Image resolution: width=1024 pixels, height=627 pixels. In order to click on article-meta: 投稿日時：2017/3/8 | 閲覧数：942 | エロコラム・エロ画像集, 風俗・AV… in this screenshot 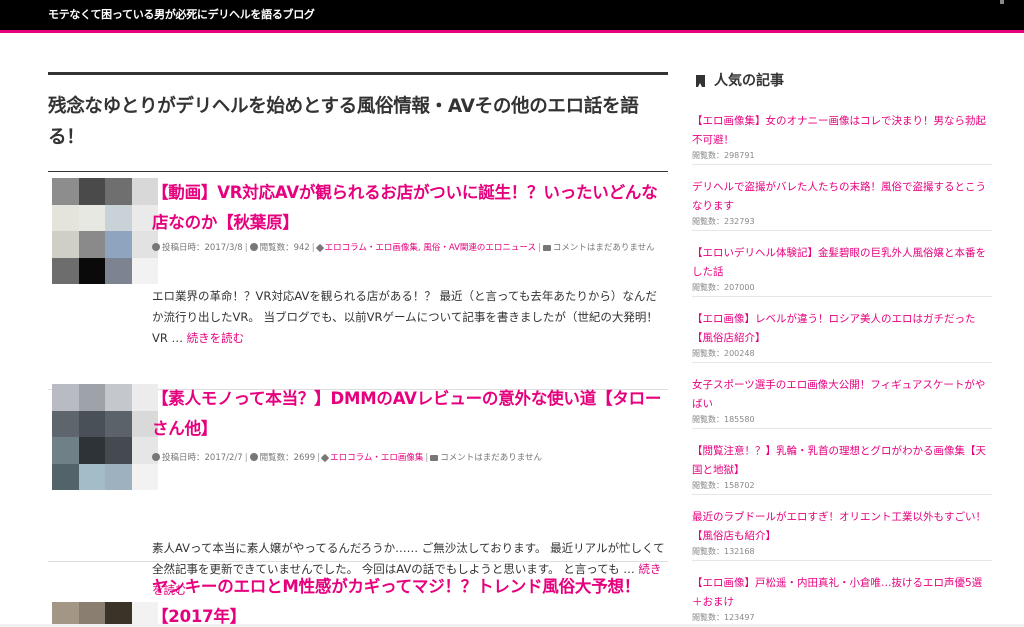, I will do `click(409, 248)`.